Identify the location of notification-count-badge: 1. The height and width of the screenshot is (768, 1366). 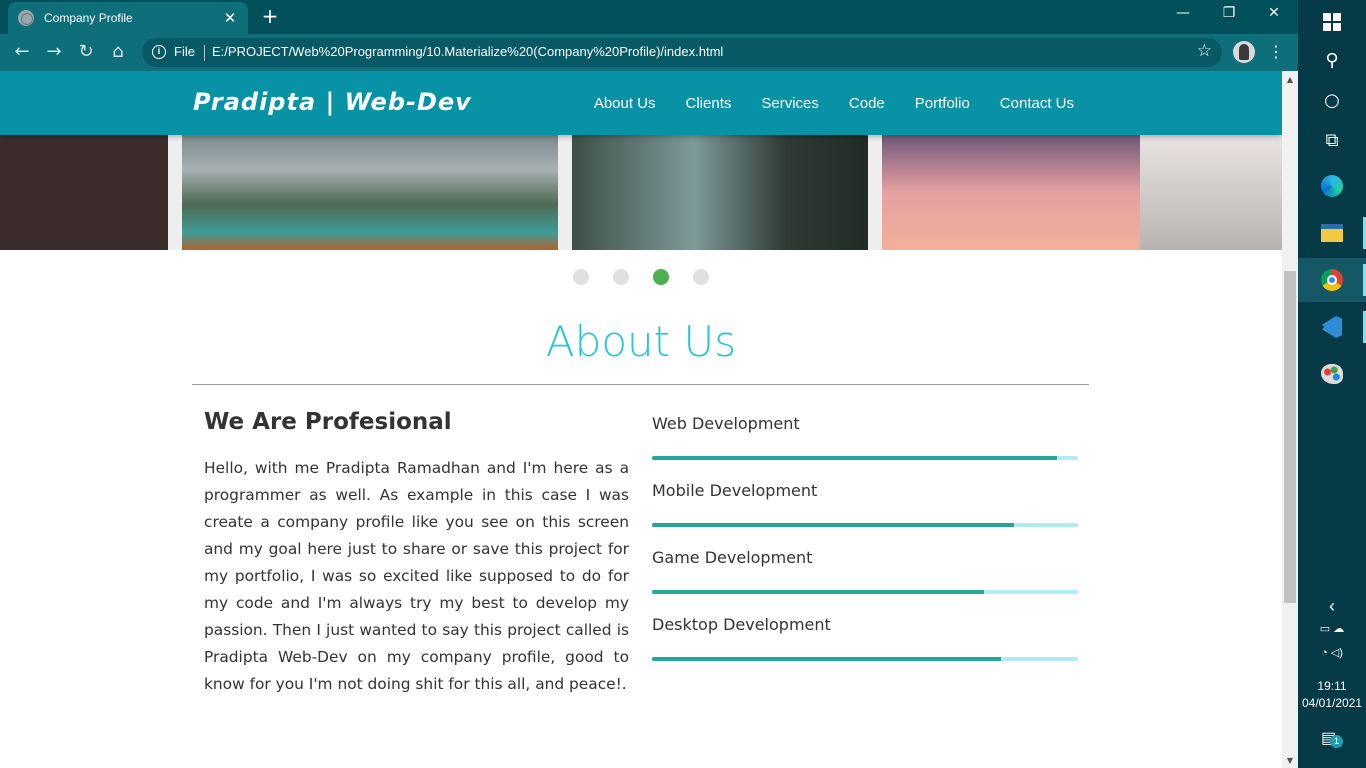
(1337, 741).